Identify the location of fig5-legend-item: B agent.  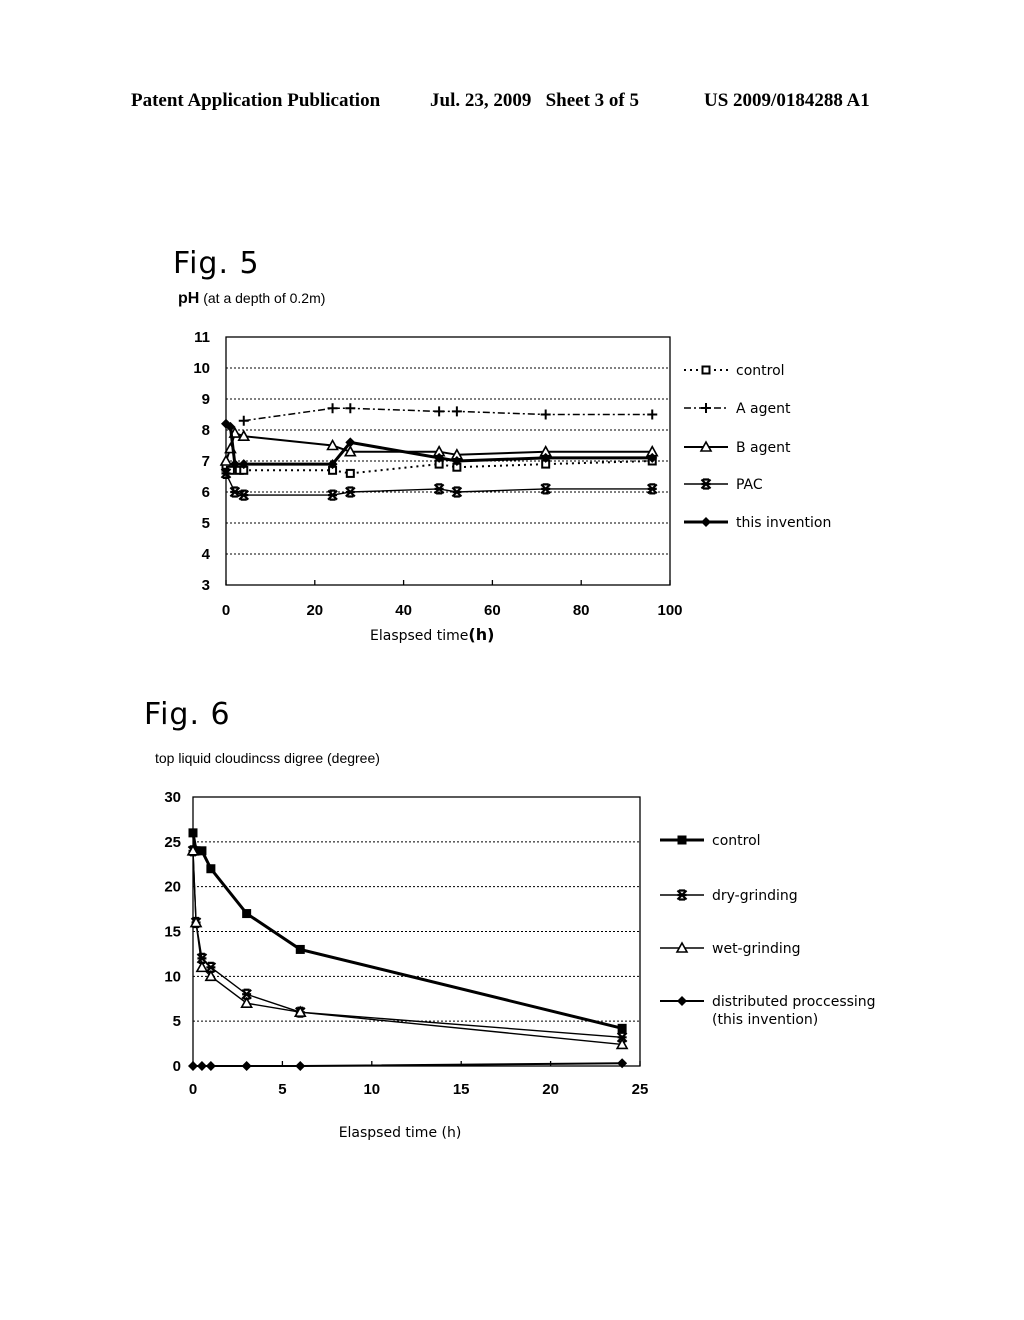
(737, 448).